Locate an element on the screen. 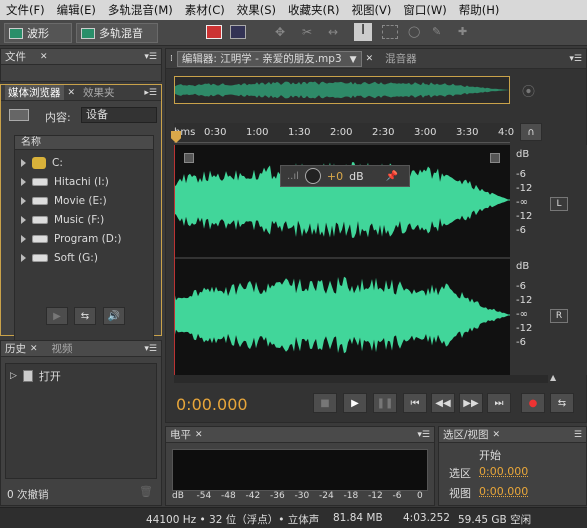 This screenshot has height=528, width=587. content-dropdown: 设备 is located at coordinates (119, 115).